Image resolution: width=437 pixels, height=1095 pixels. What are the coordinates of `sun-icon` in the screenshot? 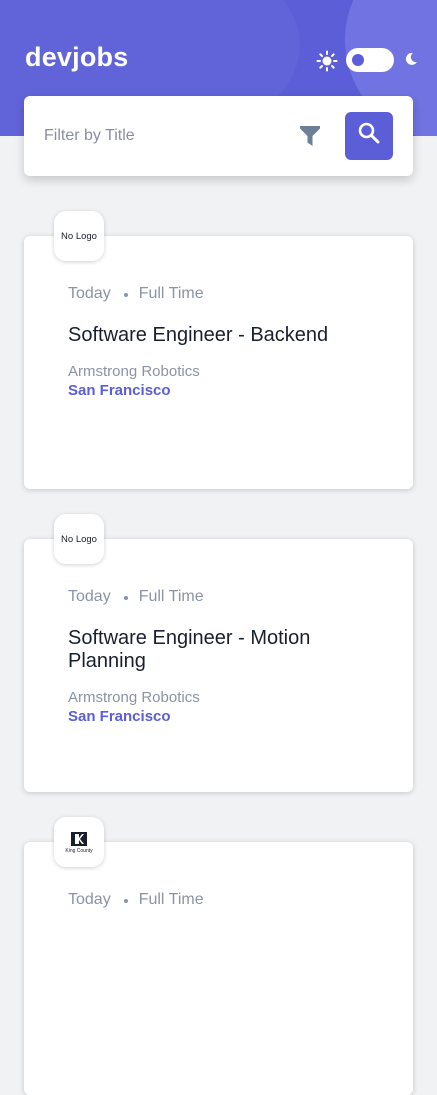 It's located at (327, 61).